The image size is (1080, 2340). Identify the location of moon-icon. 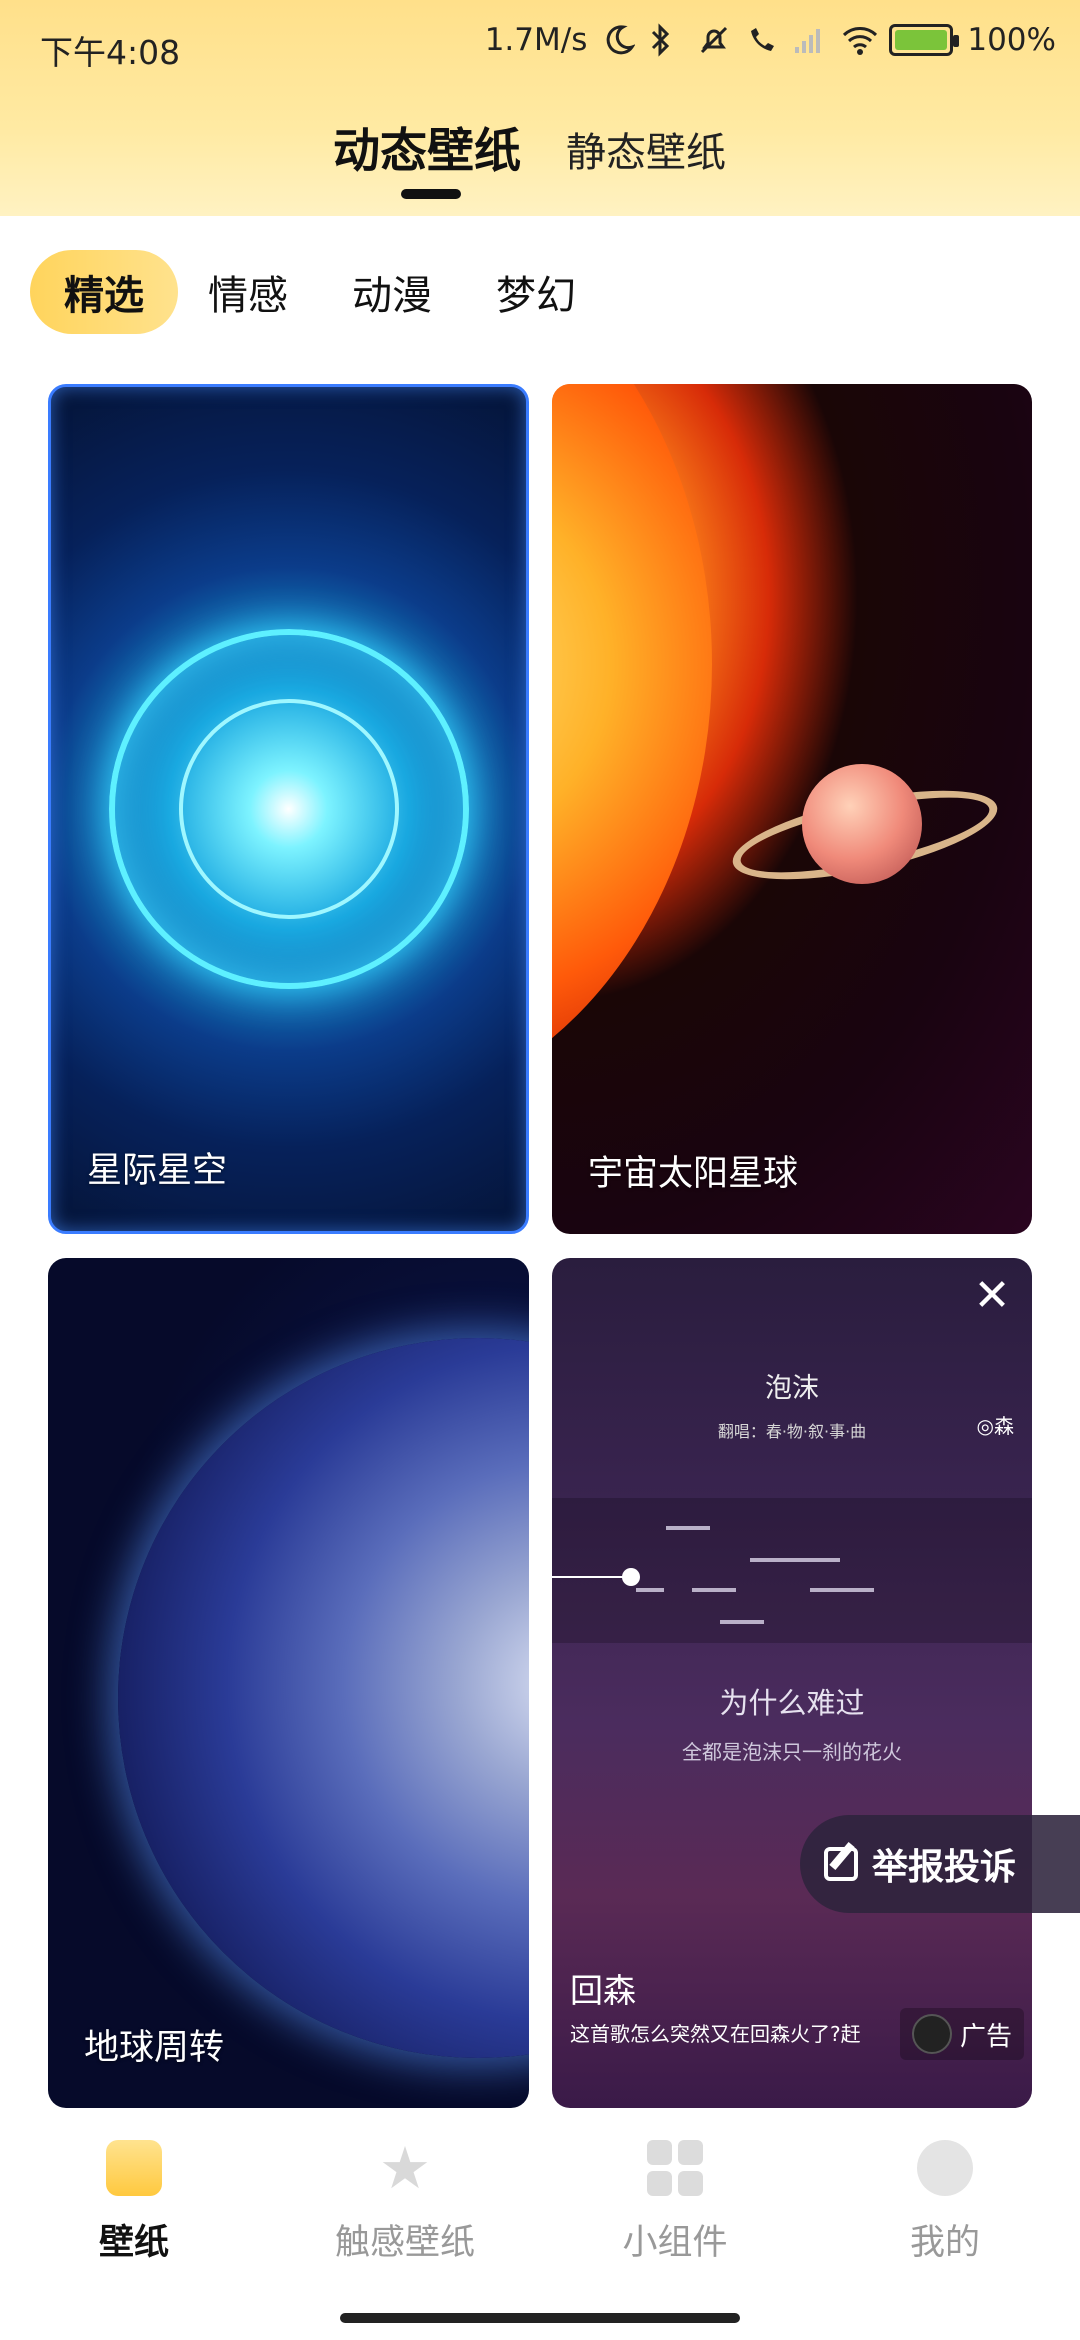
(619, 40).